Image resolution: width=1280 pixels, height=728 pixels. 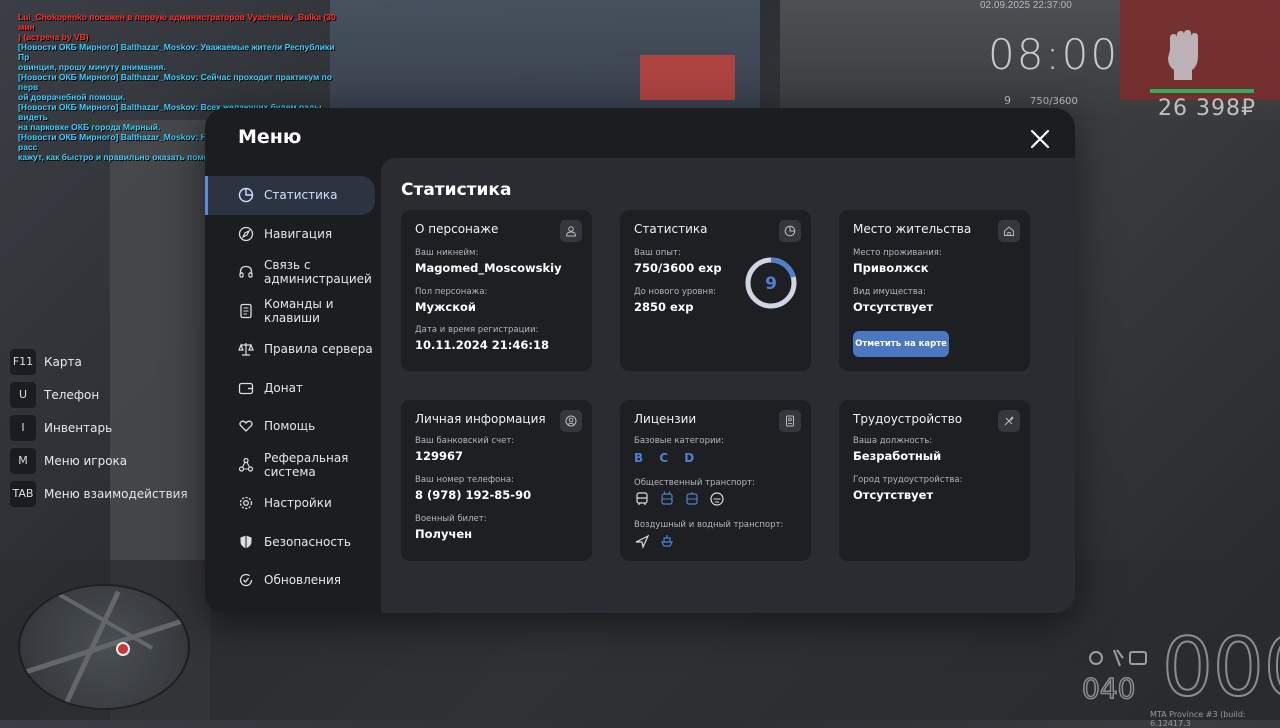 What do you see at coordinates (893, 441) in the screenshot?
I see `field-label: Ваша должность:` at bounding box center [893, 441].